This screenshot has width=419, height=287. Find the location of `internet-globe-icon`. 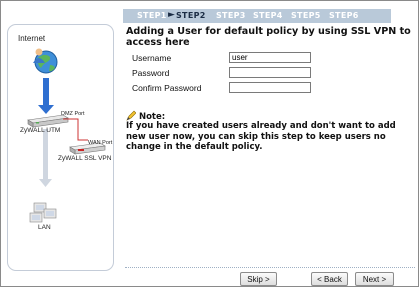

internet-globe-icon is located at coordinates (45, 61).